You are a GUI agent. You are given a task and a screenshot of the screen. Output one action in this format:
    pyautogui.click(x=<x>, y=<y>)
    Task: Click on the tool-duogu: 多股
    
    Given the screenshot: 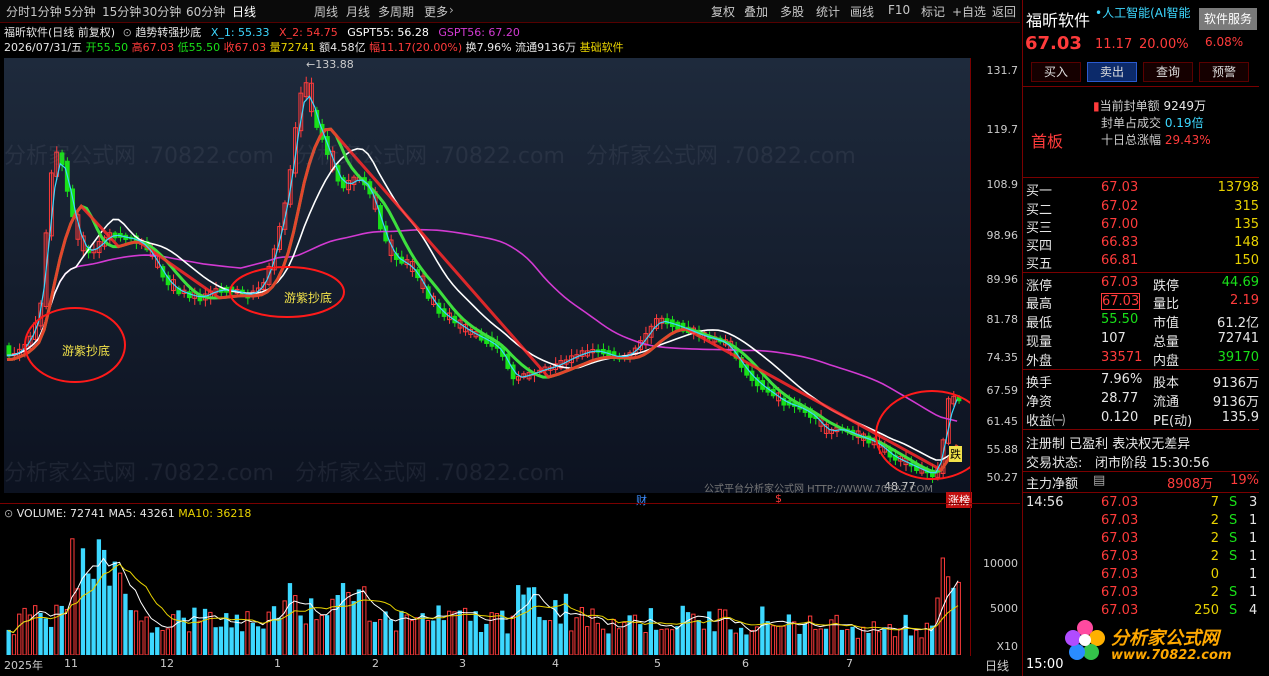 What is the action you would take?
    pyautogui.click(x=792, y=11)
    